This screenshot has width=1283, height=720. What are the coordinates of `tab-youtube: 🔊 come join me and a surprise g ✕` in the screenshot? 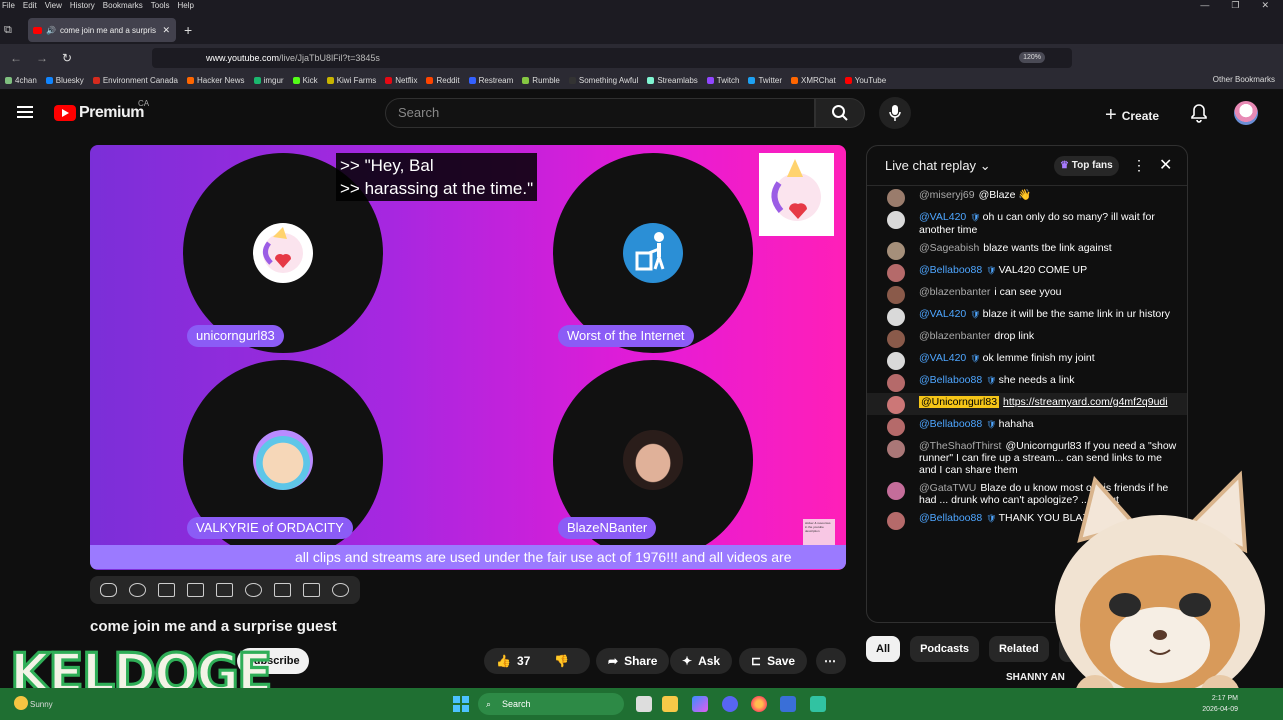 It's located at (102, 30).